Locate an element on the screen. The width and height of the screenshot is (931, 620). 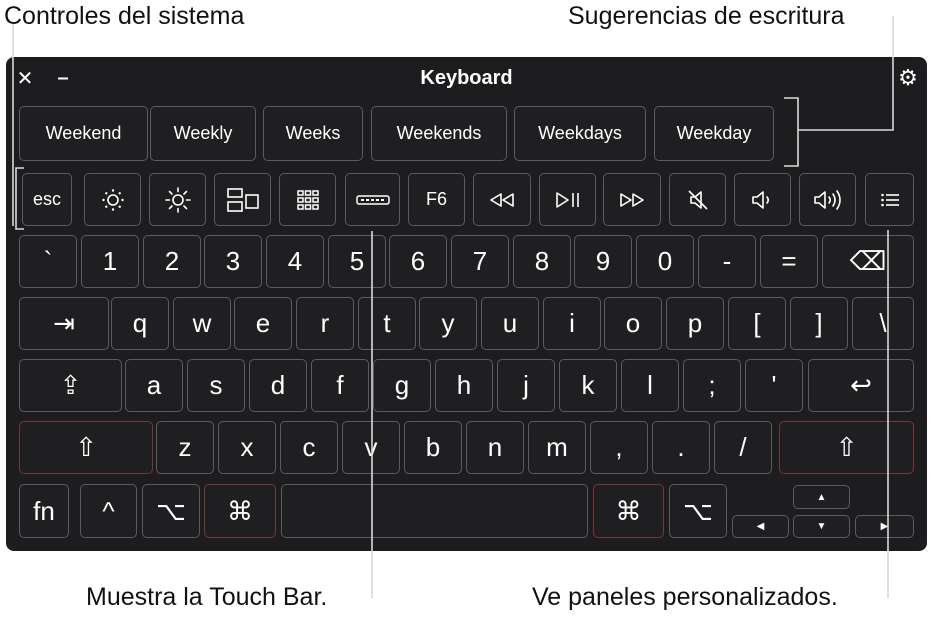
key-8: 8 is located at coordinates (542, 261).